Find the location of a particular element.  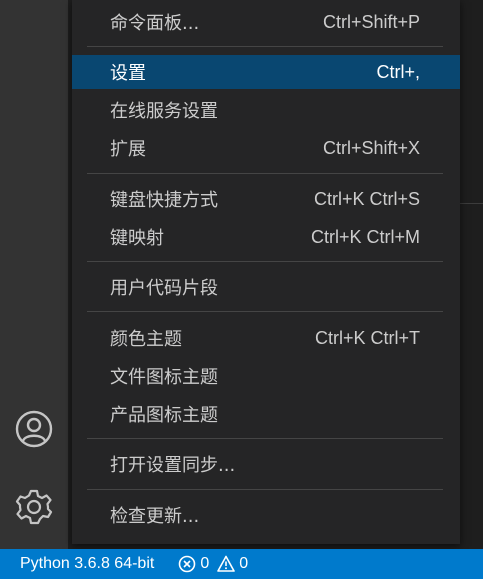

menu-item-shortcut: Ctrl+, is located at coordinates (398, 71).